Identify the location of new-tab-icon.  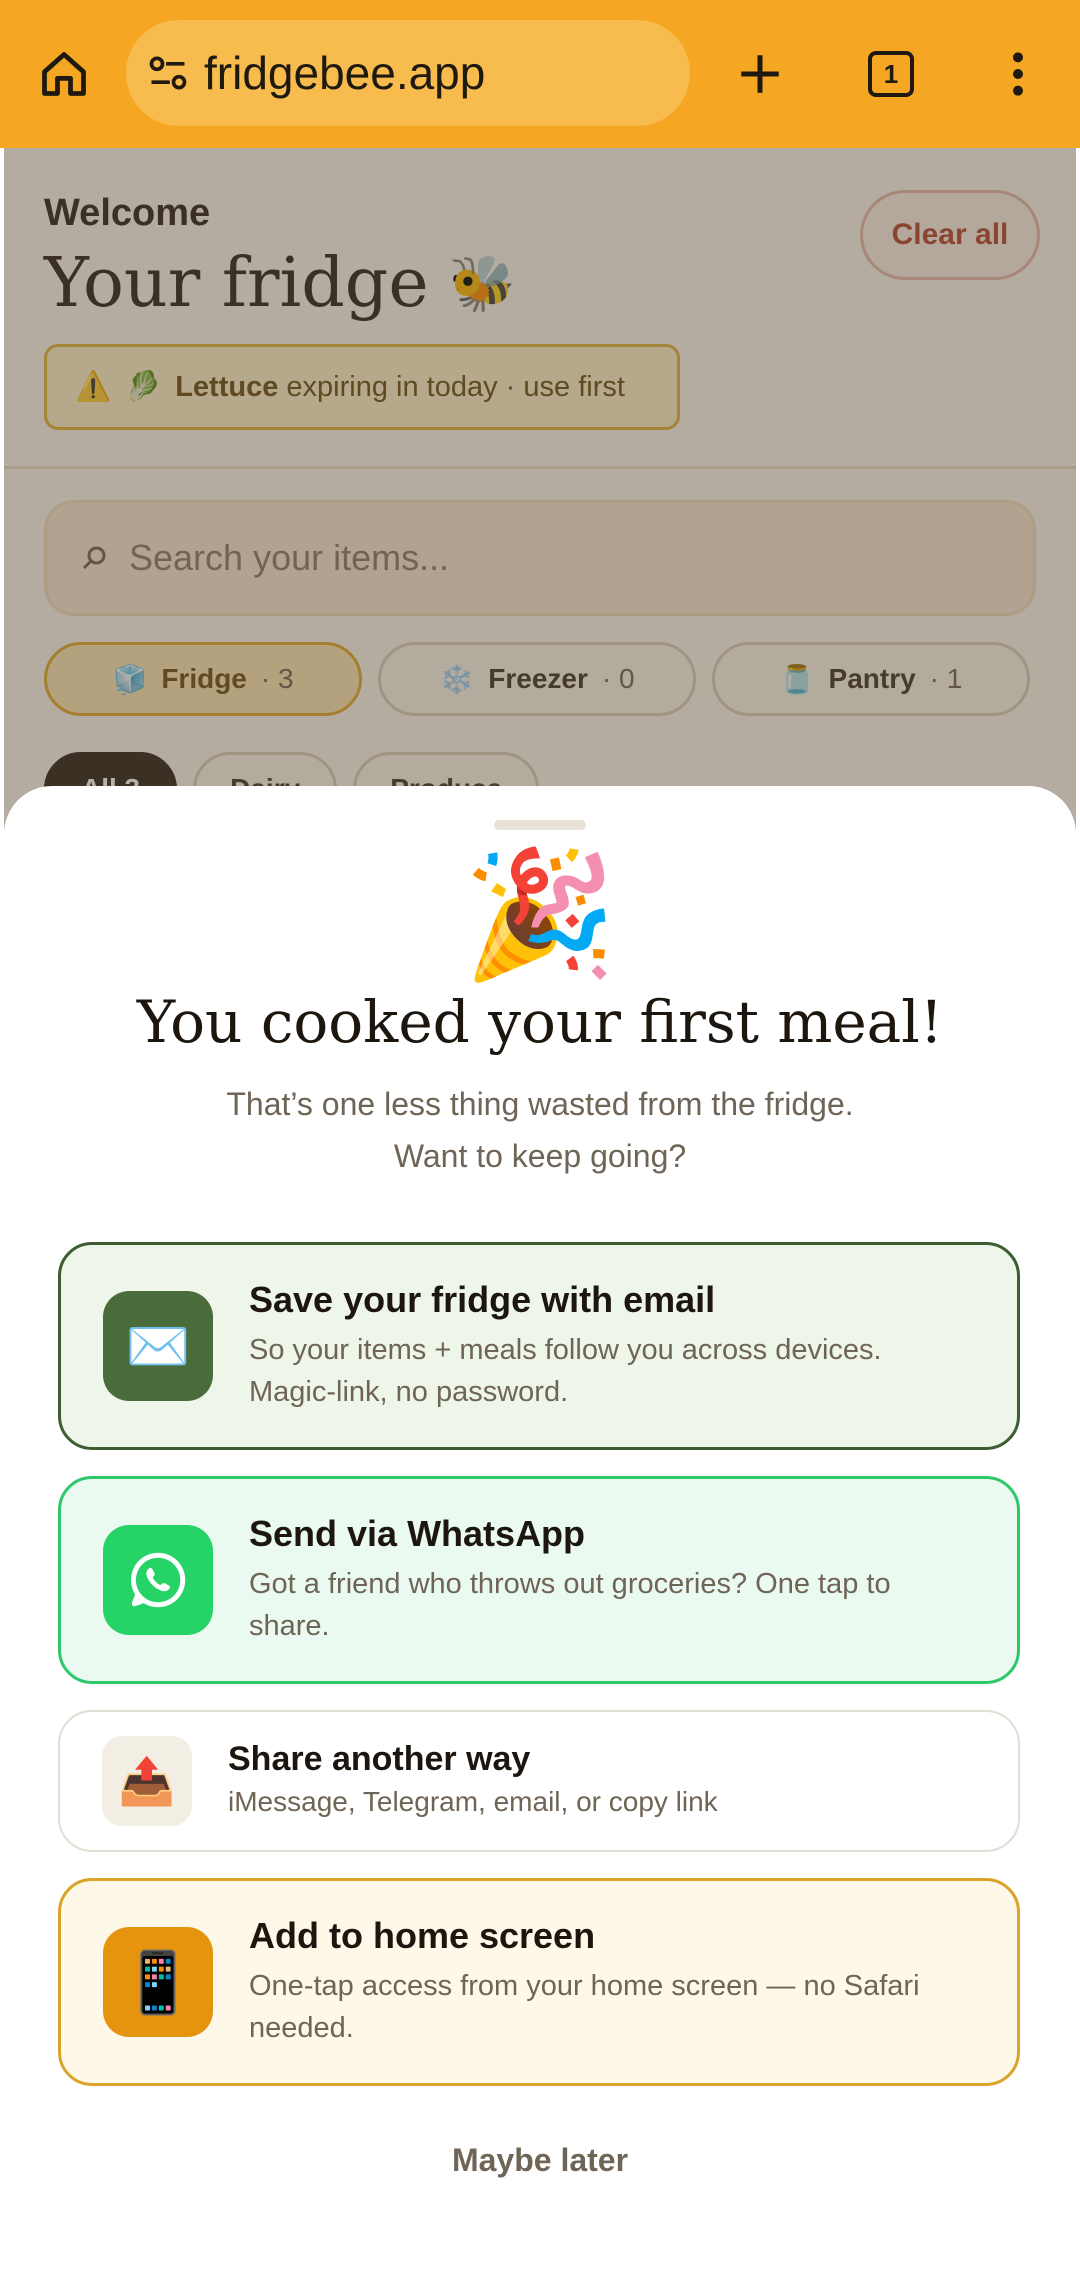
(760, 74).